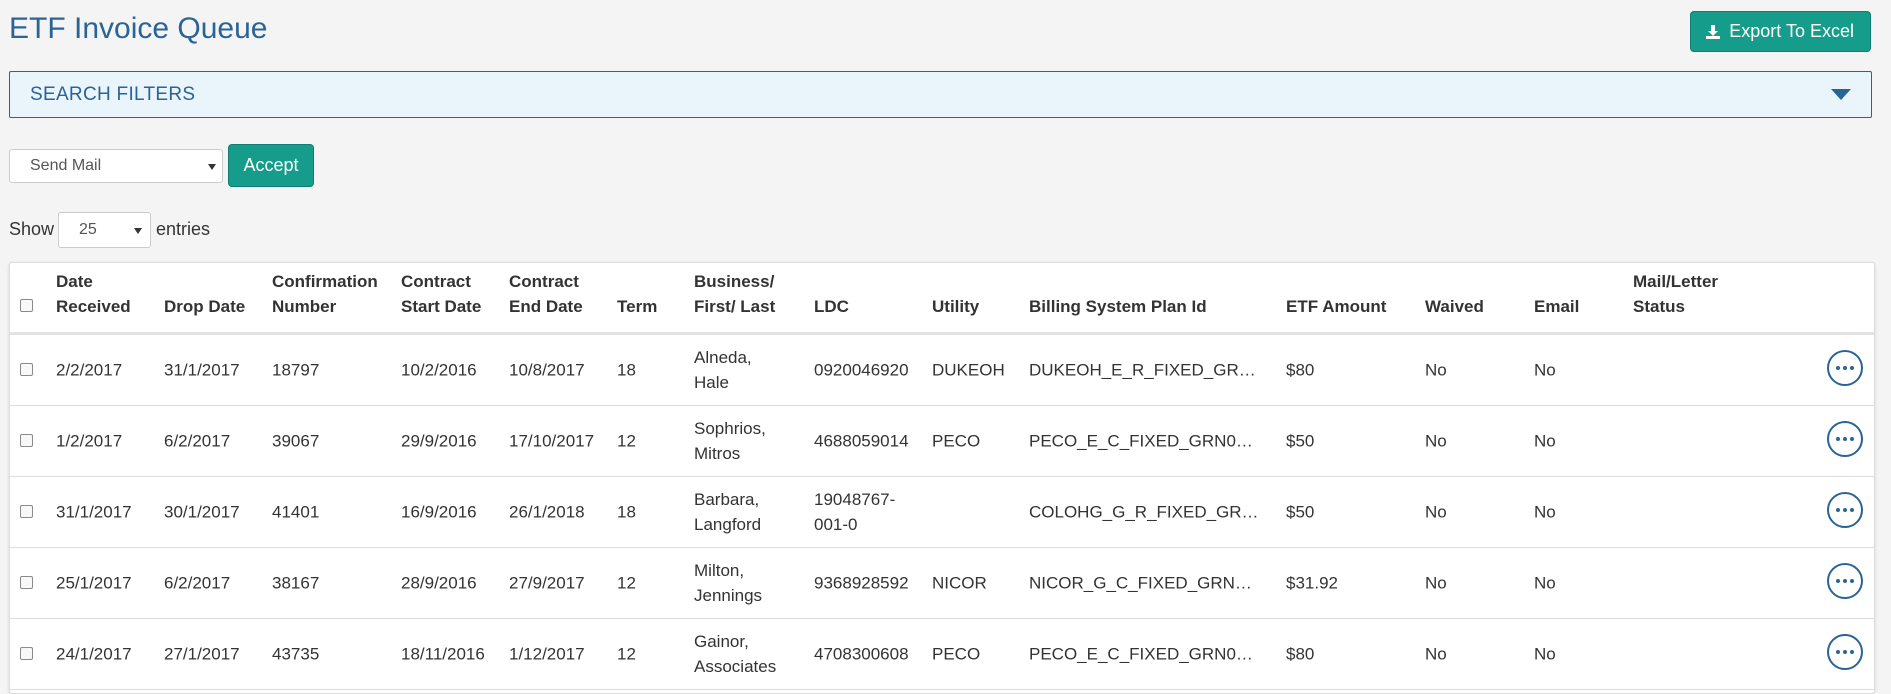  What do you see at coordinates (728, 583) in the screenshot?
I see `cell-business: Milton, Jennings` at bounding box center [728, 583].